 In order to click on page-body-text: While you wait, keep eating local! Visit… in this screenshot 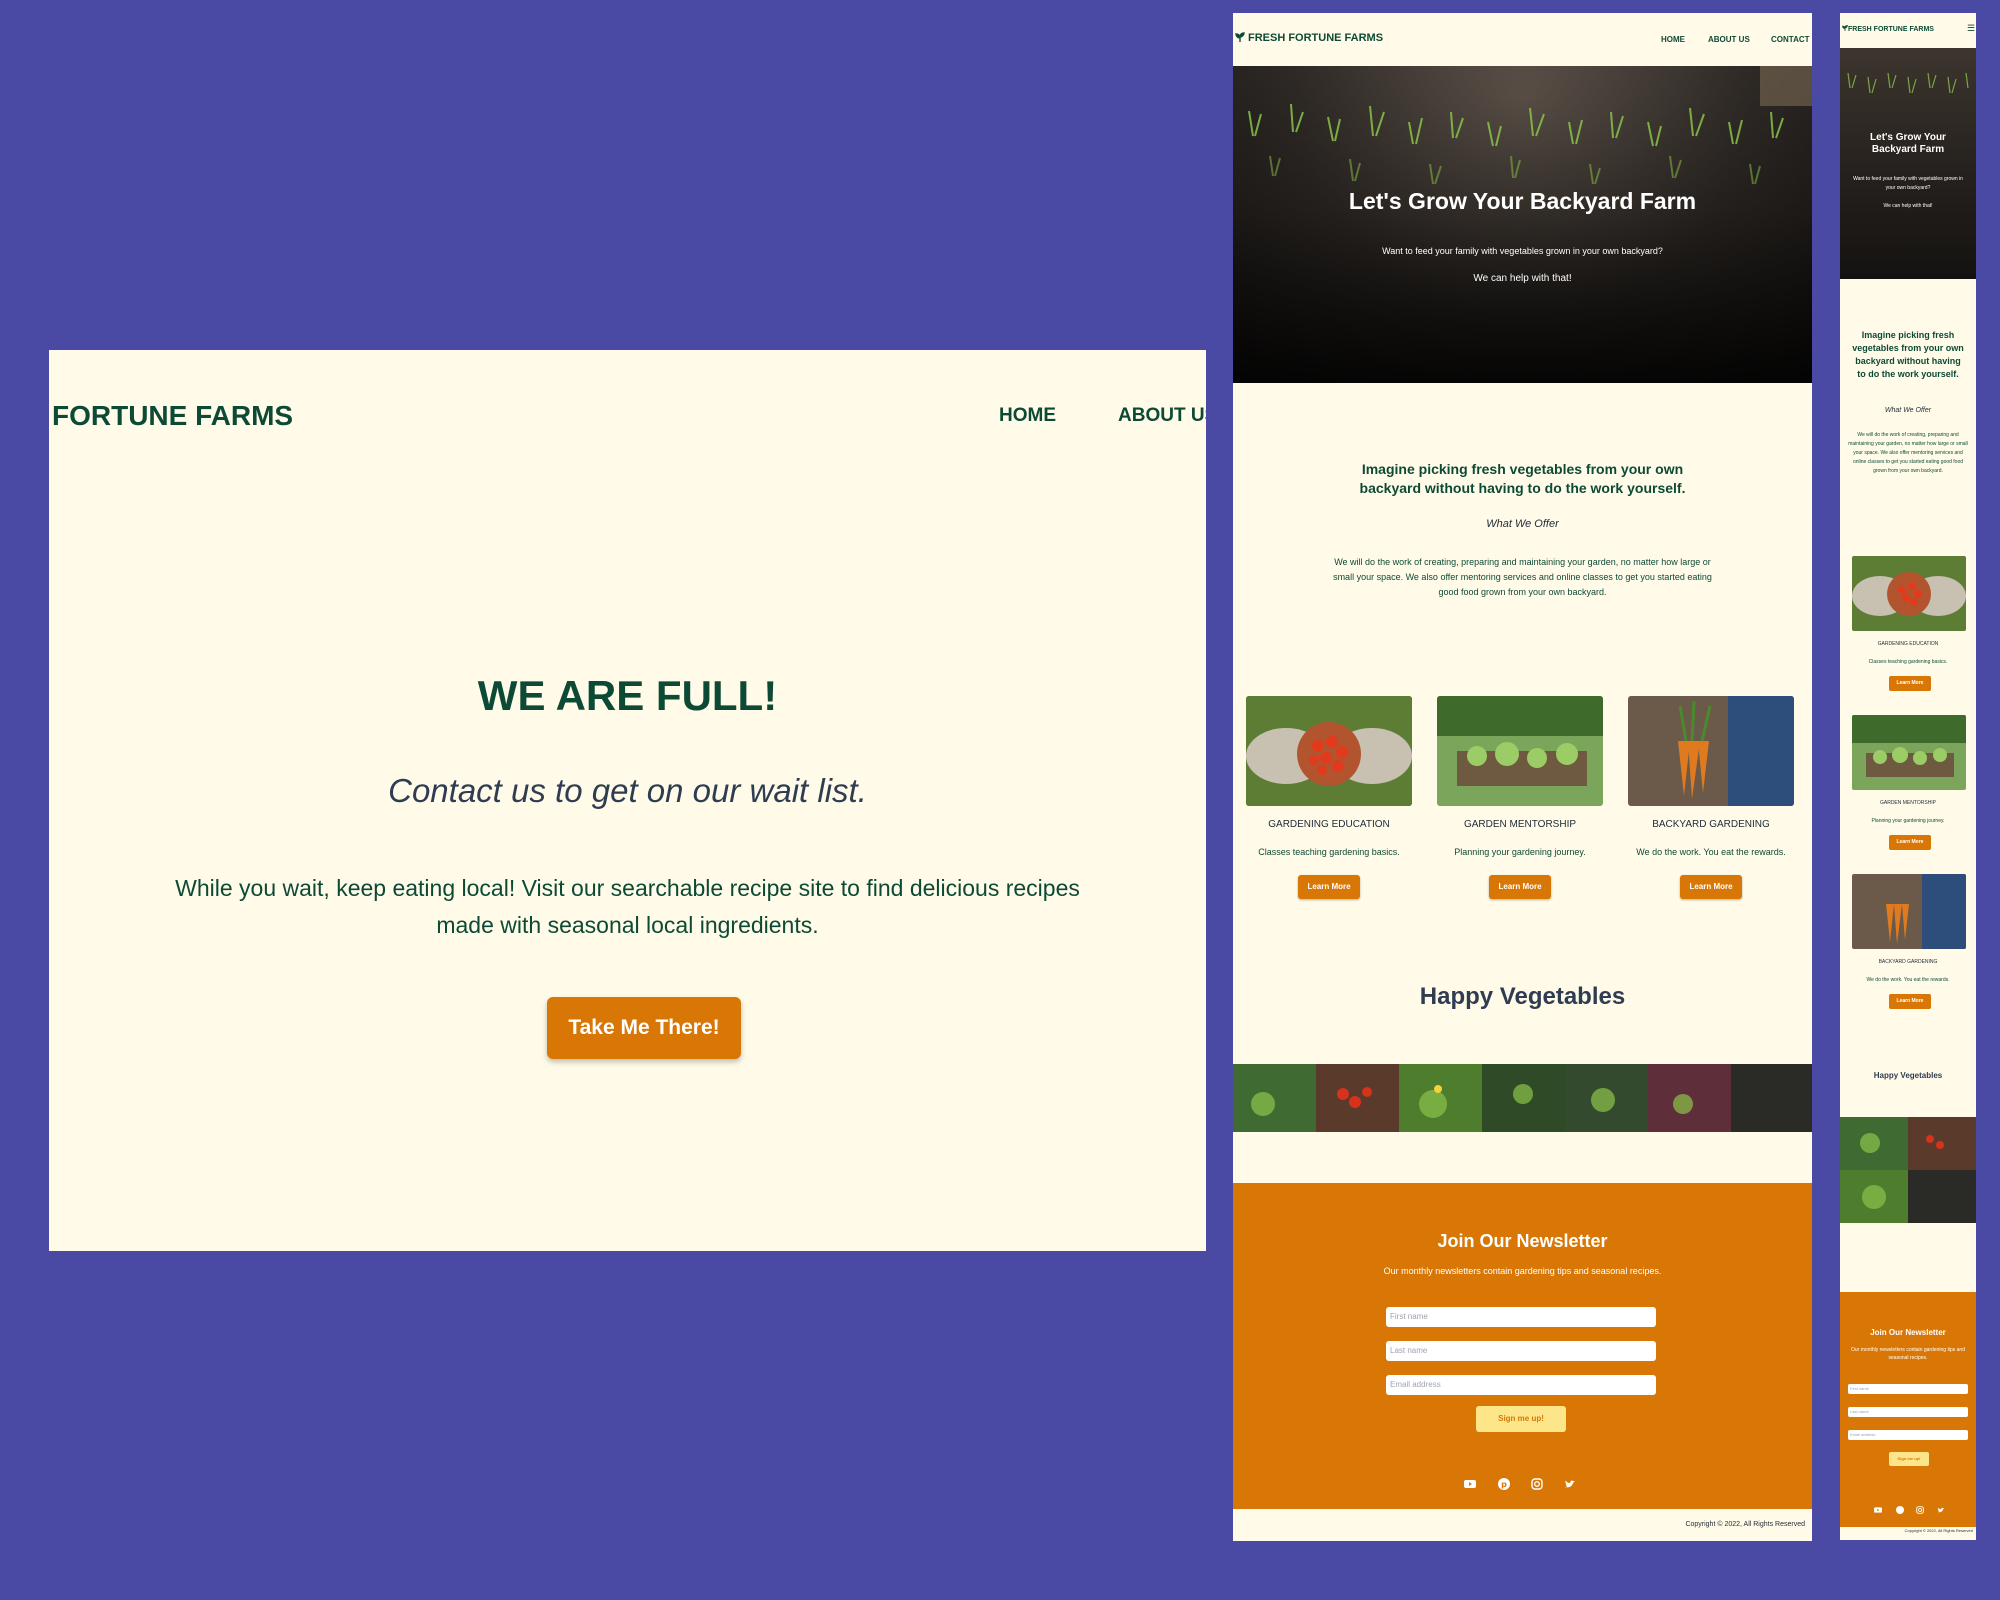, I will do `click(627, 906)`.